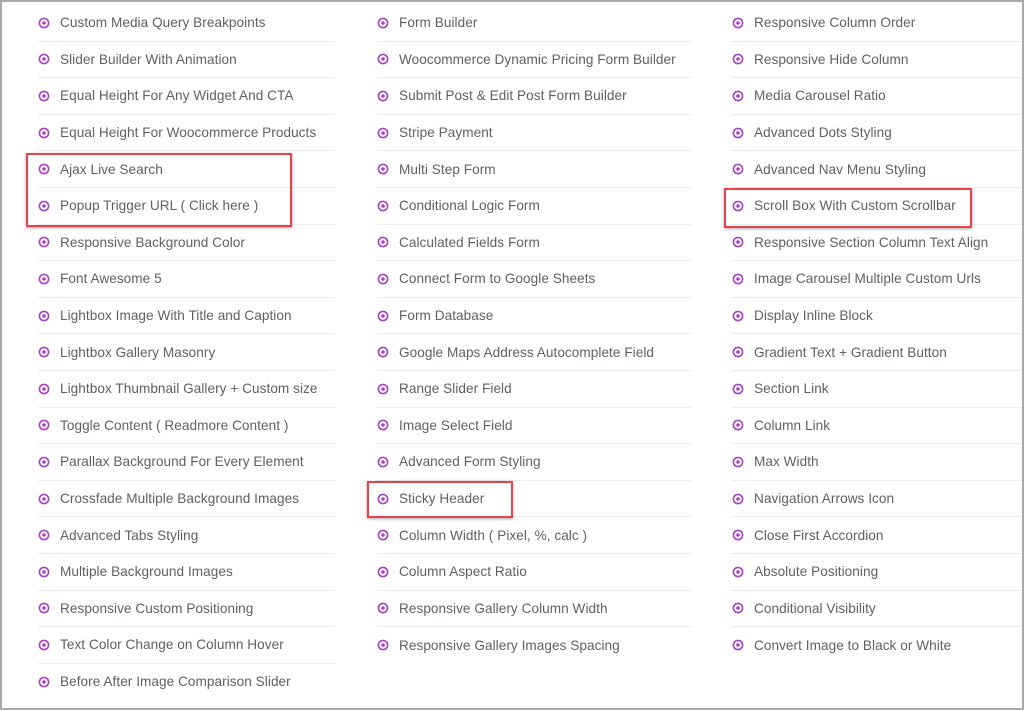 The height and width of the screenshot is (710, 1024). What do you see at coordinates (534, 462) in the screenshot?
I see `feature-list-item: Advanced Form Styling` at bounding box center [534, 462].